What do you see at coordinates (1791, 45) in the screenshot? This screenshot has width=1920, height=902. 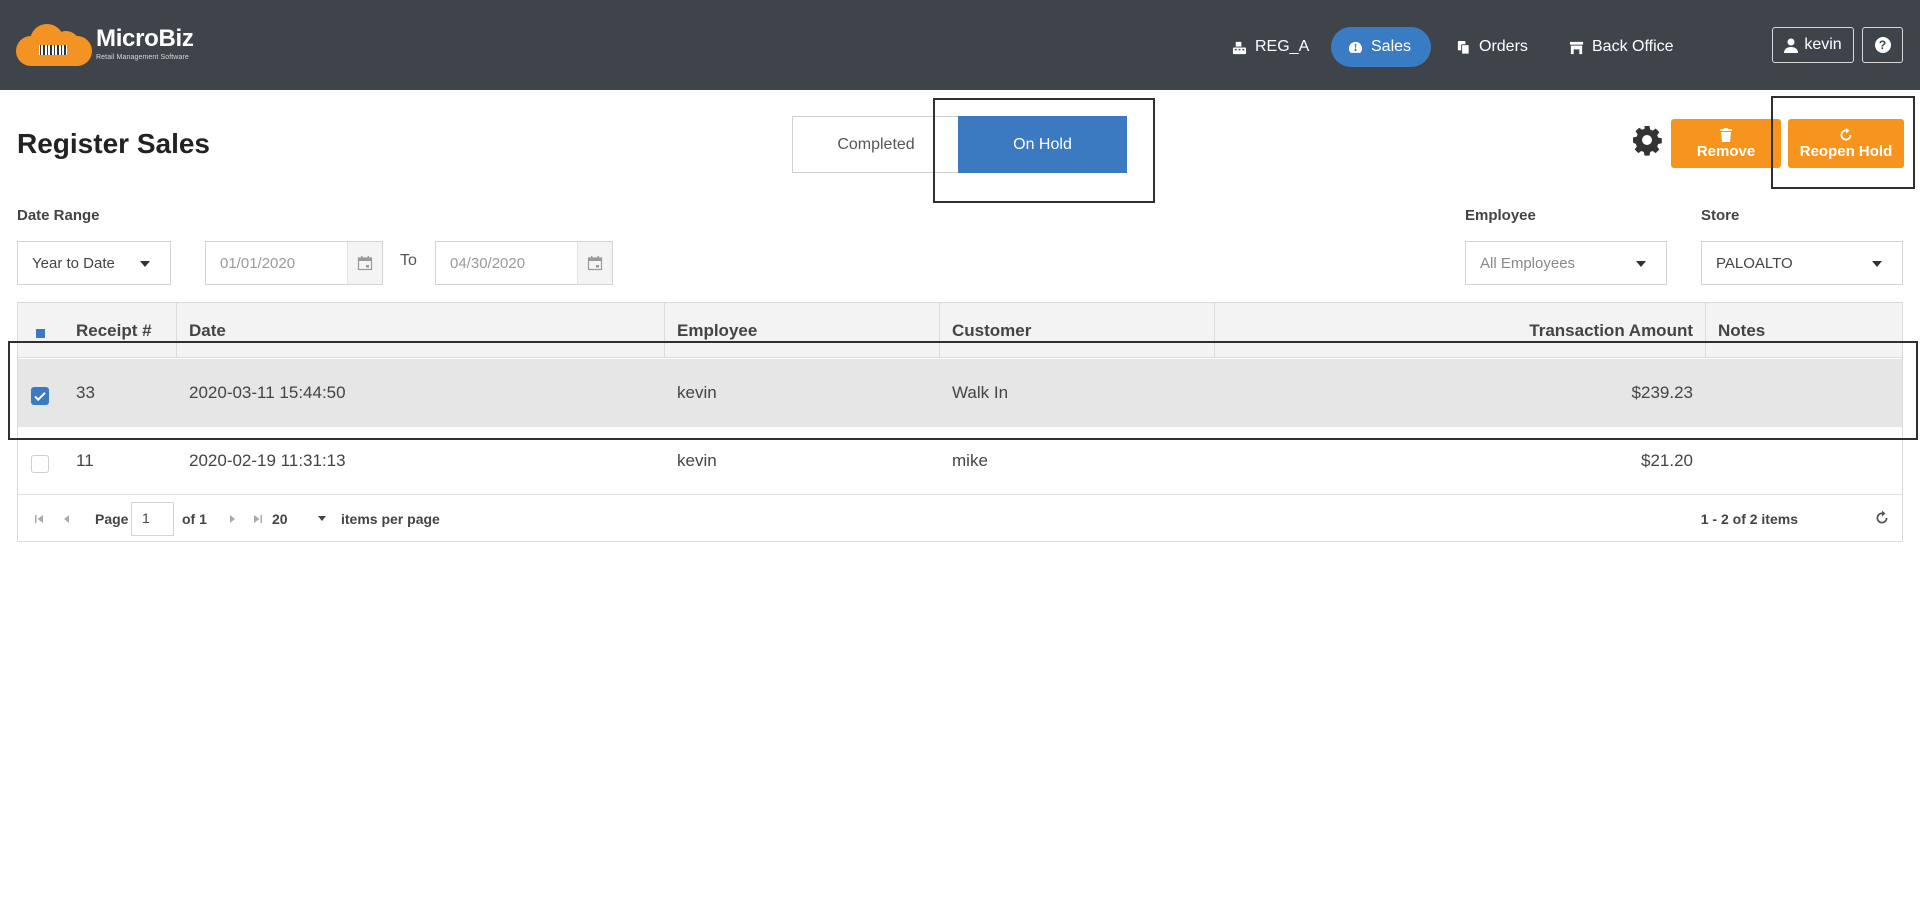 I see `user-icon` at bounding box center [1791, 45].